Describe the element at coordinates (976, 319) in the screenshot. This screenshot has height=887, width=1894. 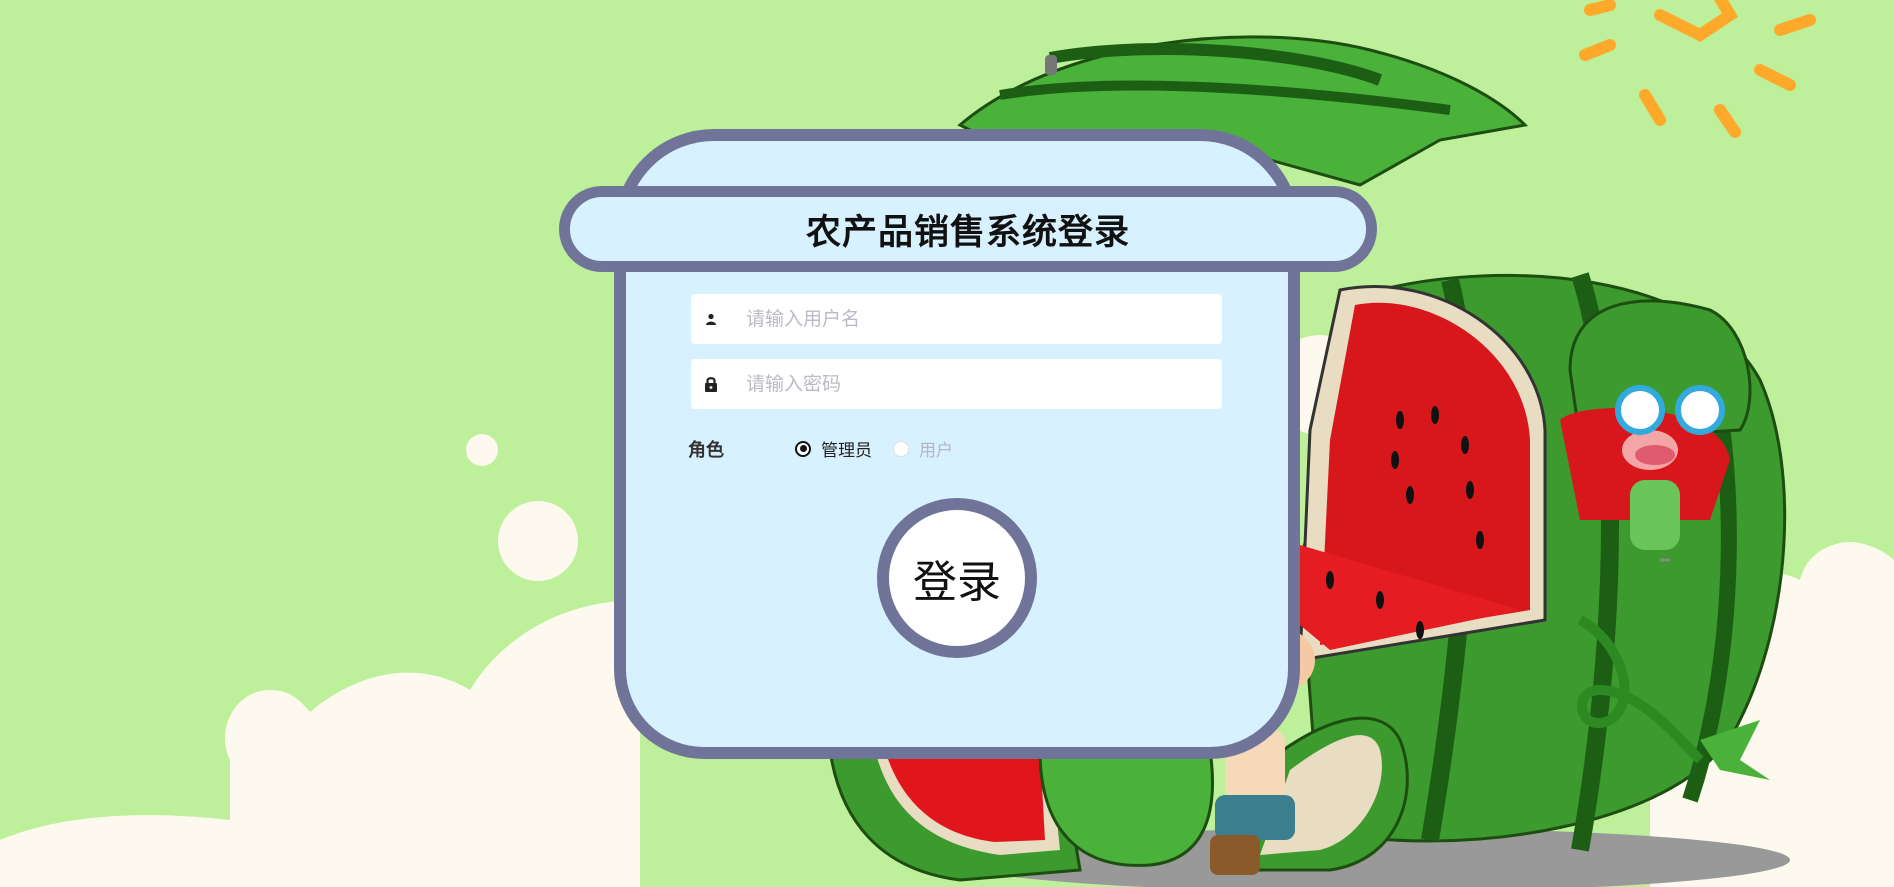
I see `username-input` at that location.